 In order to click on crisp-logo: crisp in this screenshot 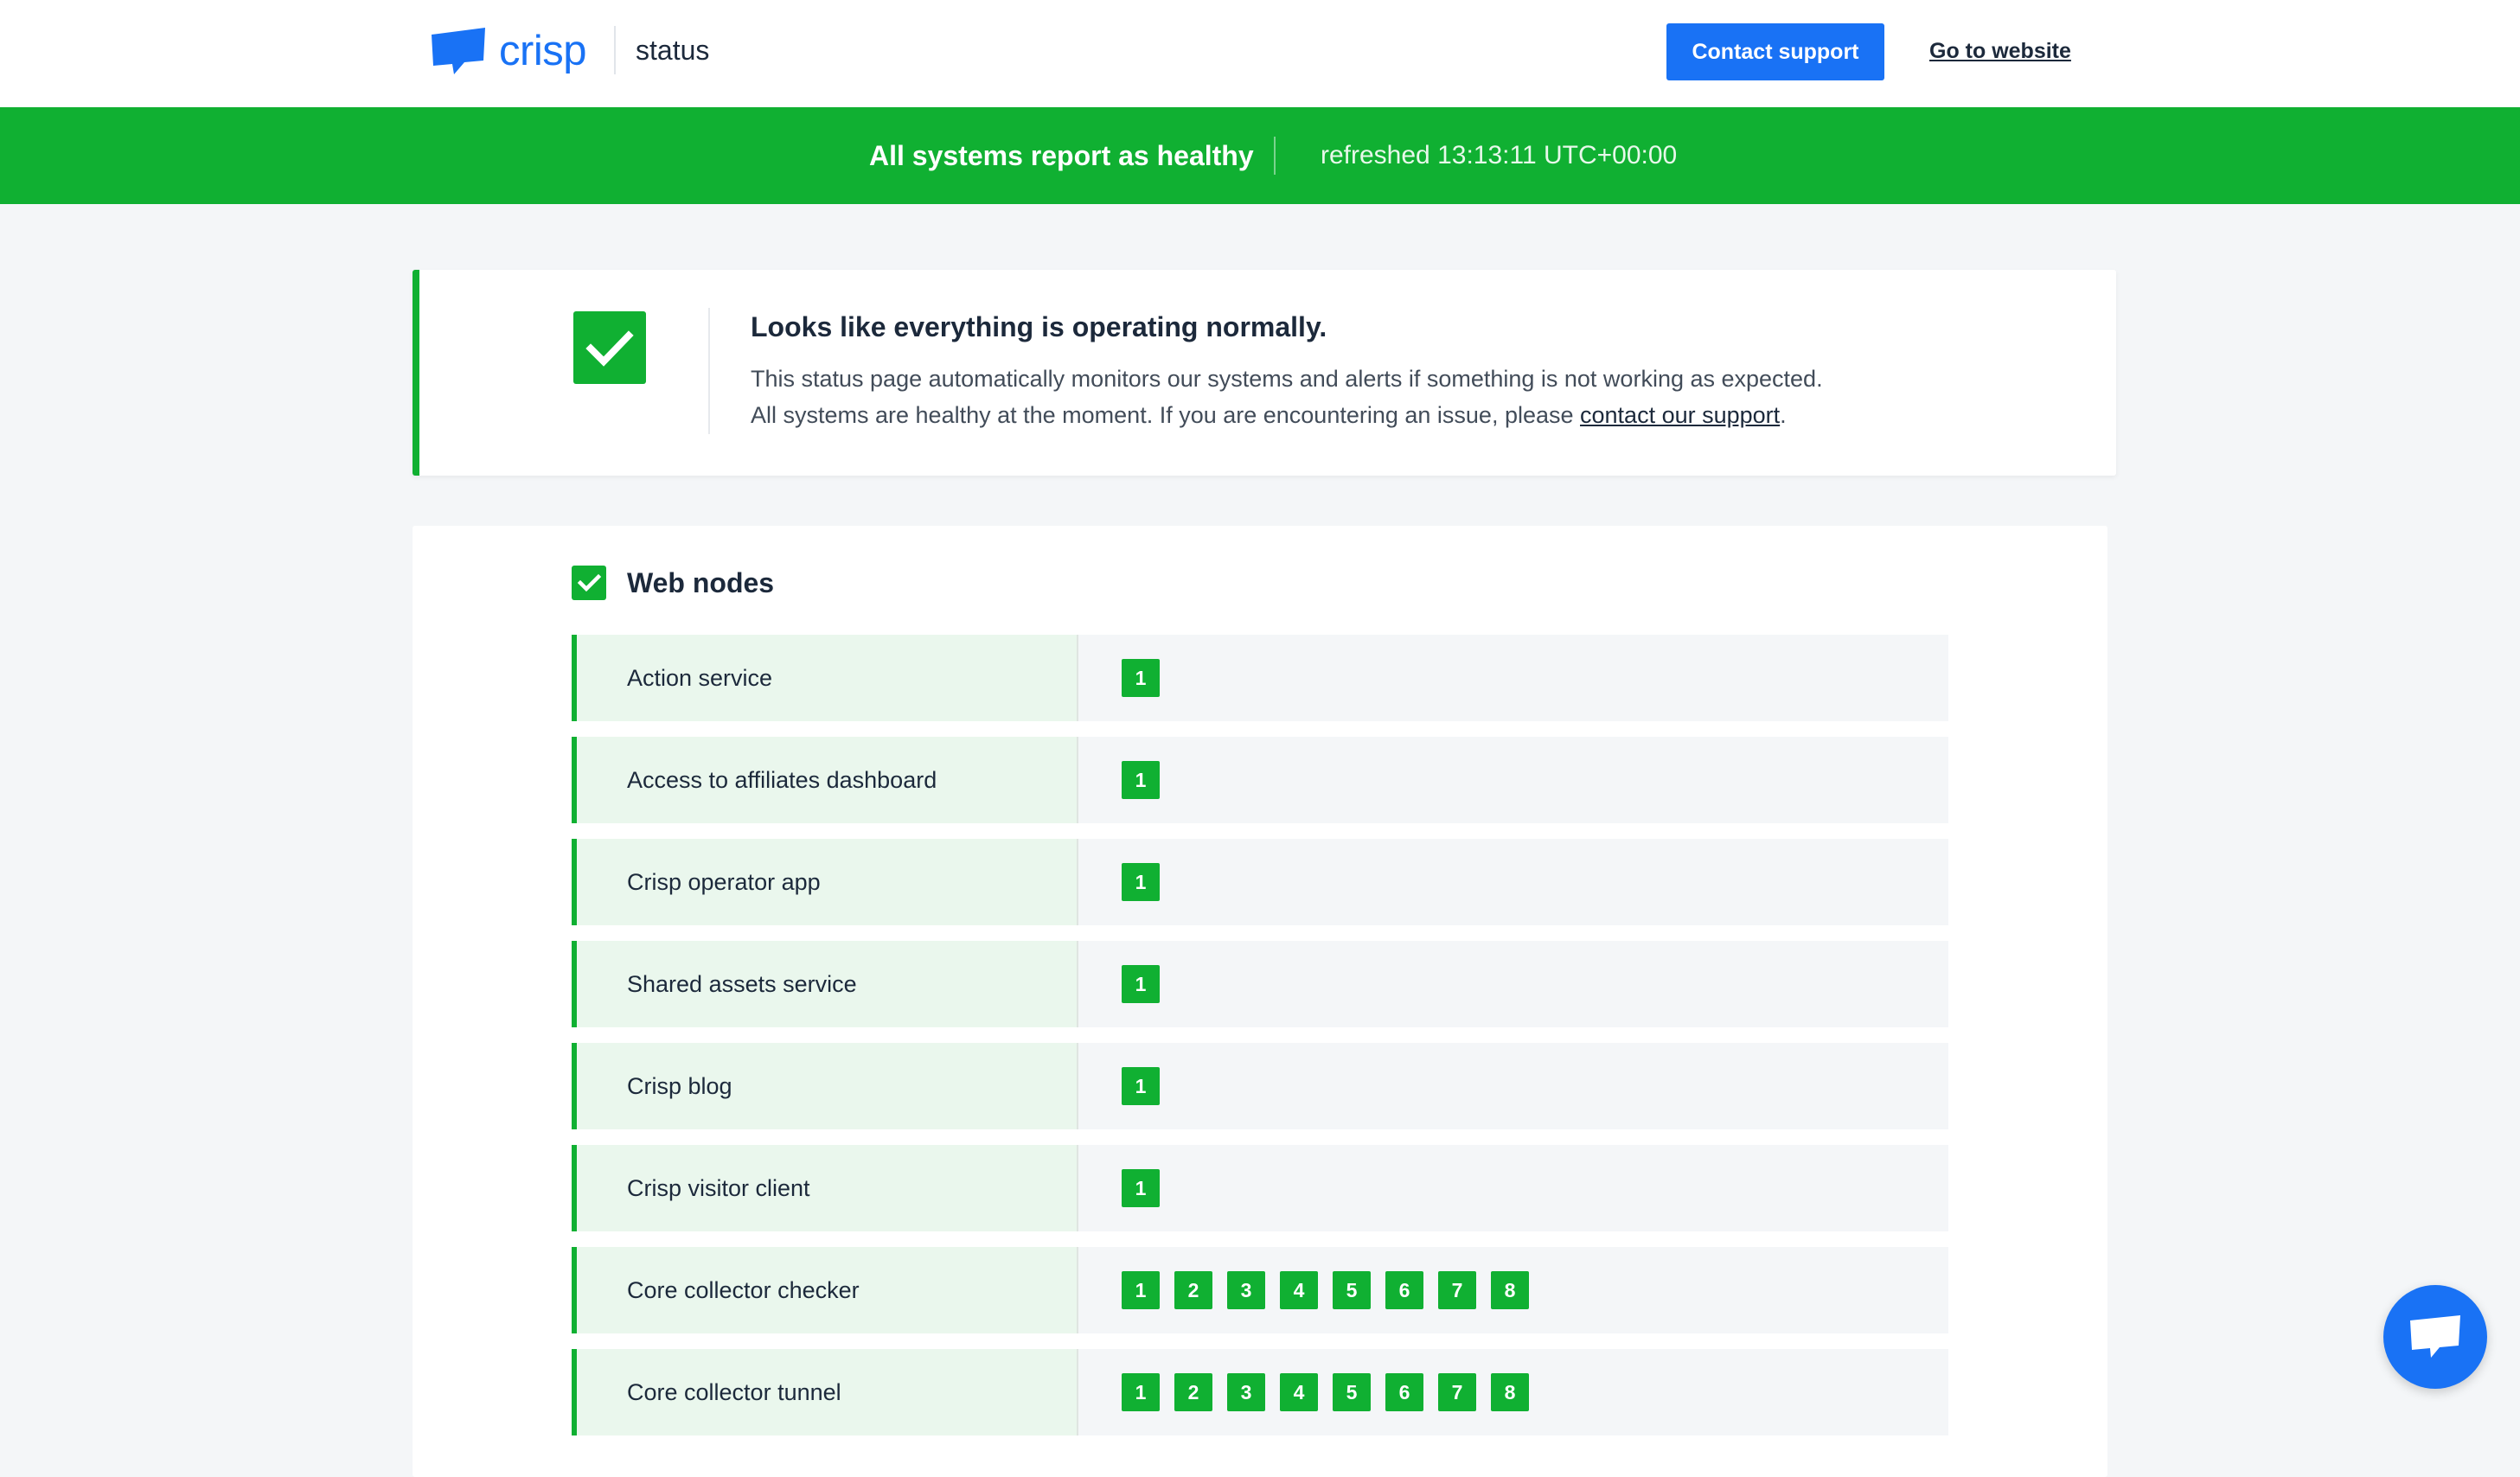, I will do `click(508, 51)`.